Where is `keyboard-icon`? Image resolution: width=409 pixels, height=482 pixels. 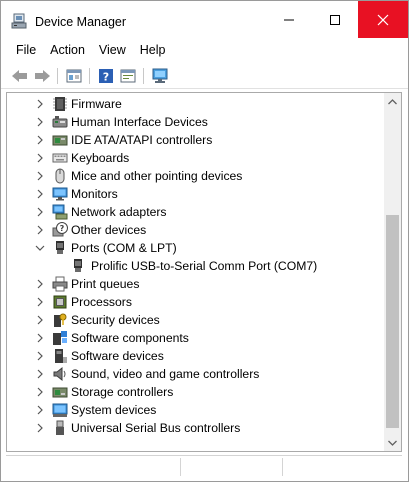
keyboard-icon is located at coordinates (60, 158).